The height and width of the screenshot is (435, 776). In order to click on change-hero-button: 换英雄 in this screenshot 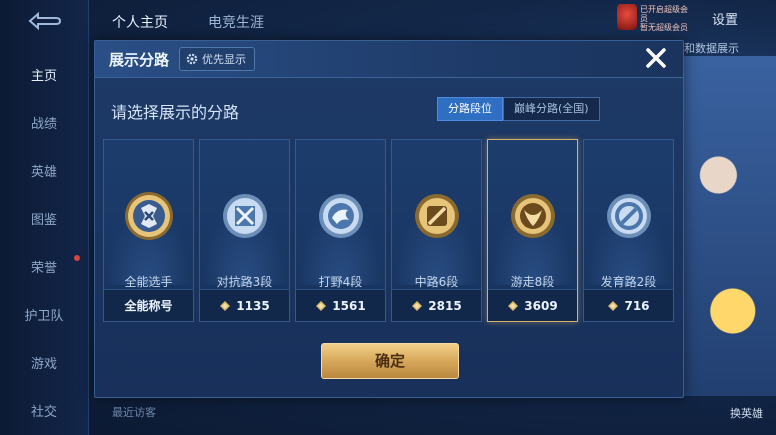, I will do `click(746, 413)`.